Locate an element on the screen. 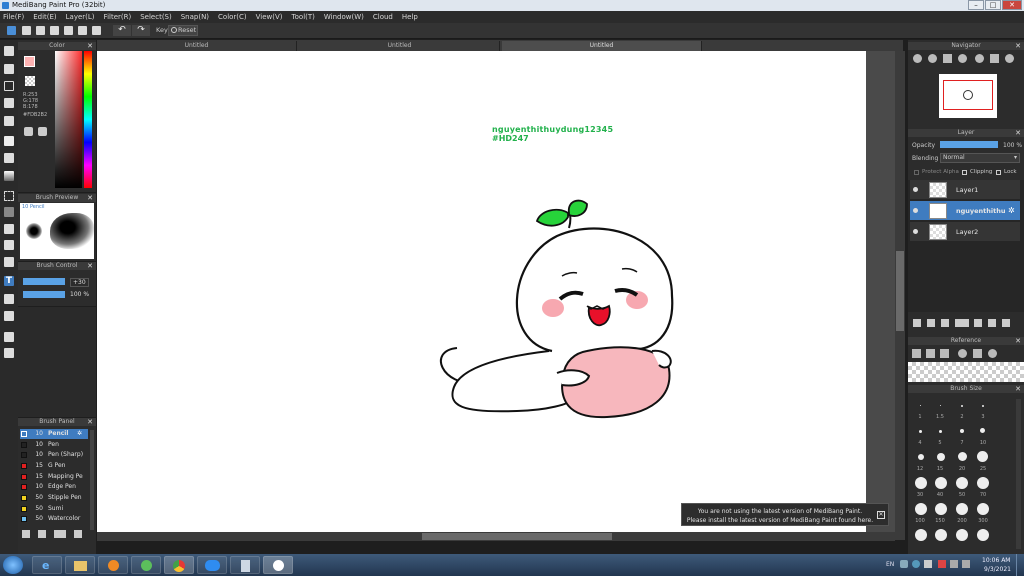 The width and height of the screenshot is (1024, 576). menu-layer: Layer(L) is located at coordinates (80, 17).